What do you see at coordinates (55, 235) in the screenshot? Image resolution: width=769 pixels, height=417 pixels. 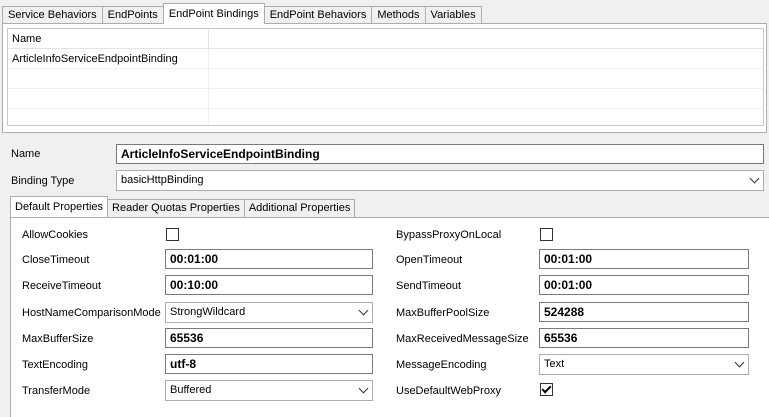 I see `allow-cookies-label: AllowCookies` at bounding box center [55, 235].